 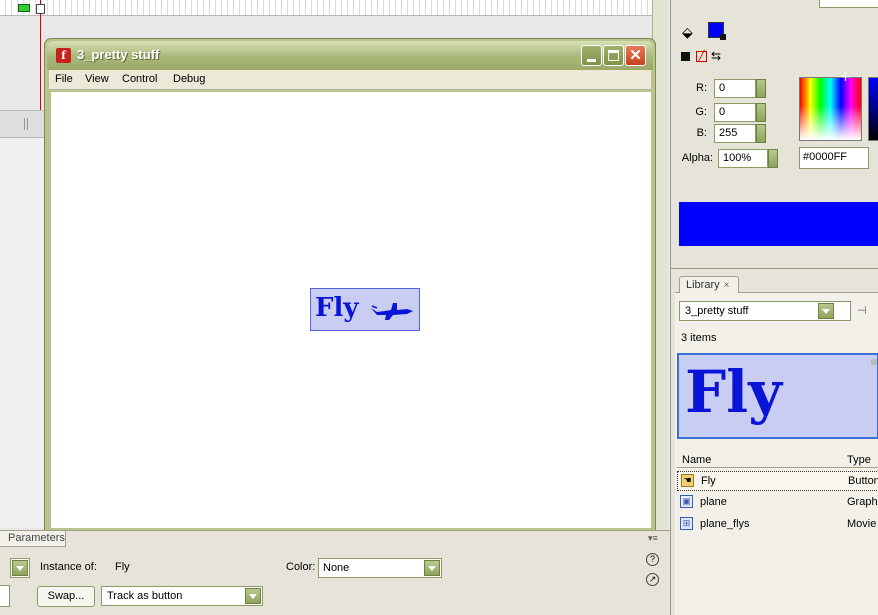 What do you see at coordinates (717, 311) in the screenshot?
I see `library-document-value: 3_pretty stuff` at bounding box center [717, 311].